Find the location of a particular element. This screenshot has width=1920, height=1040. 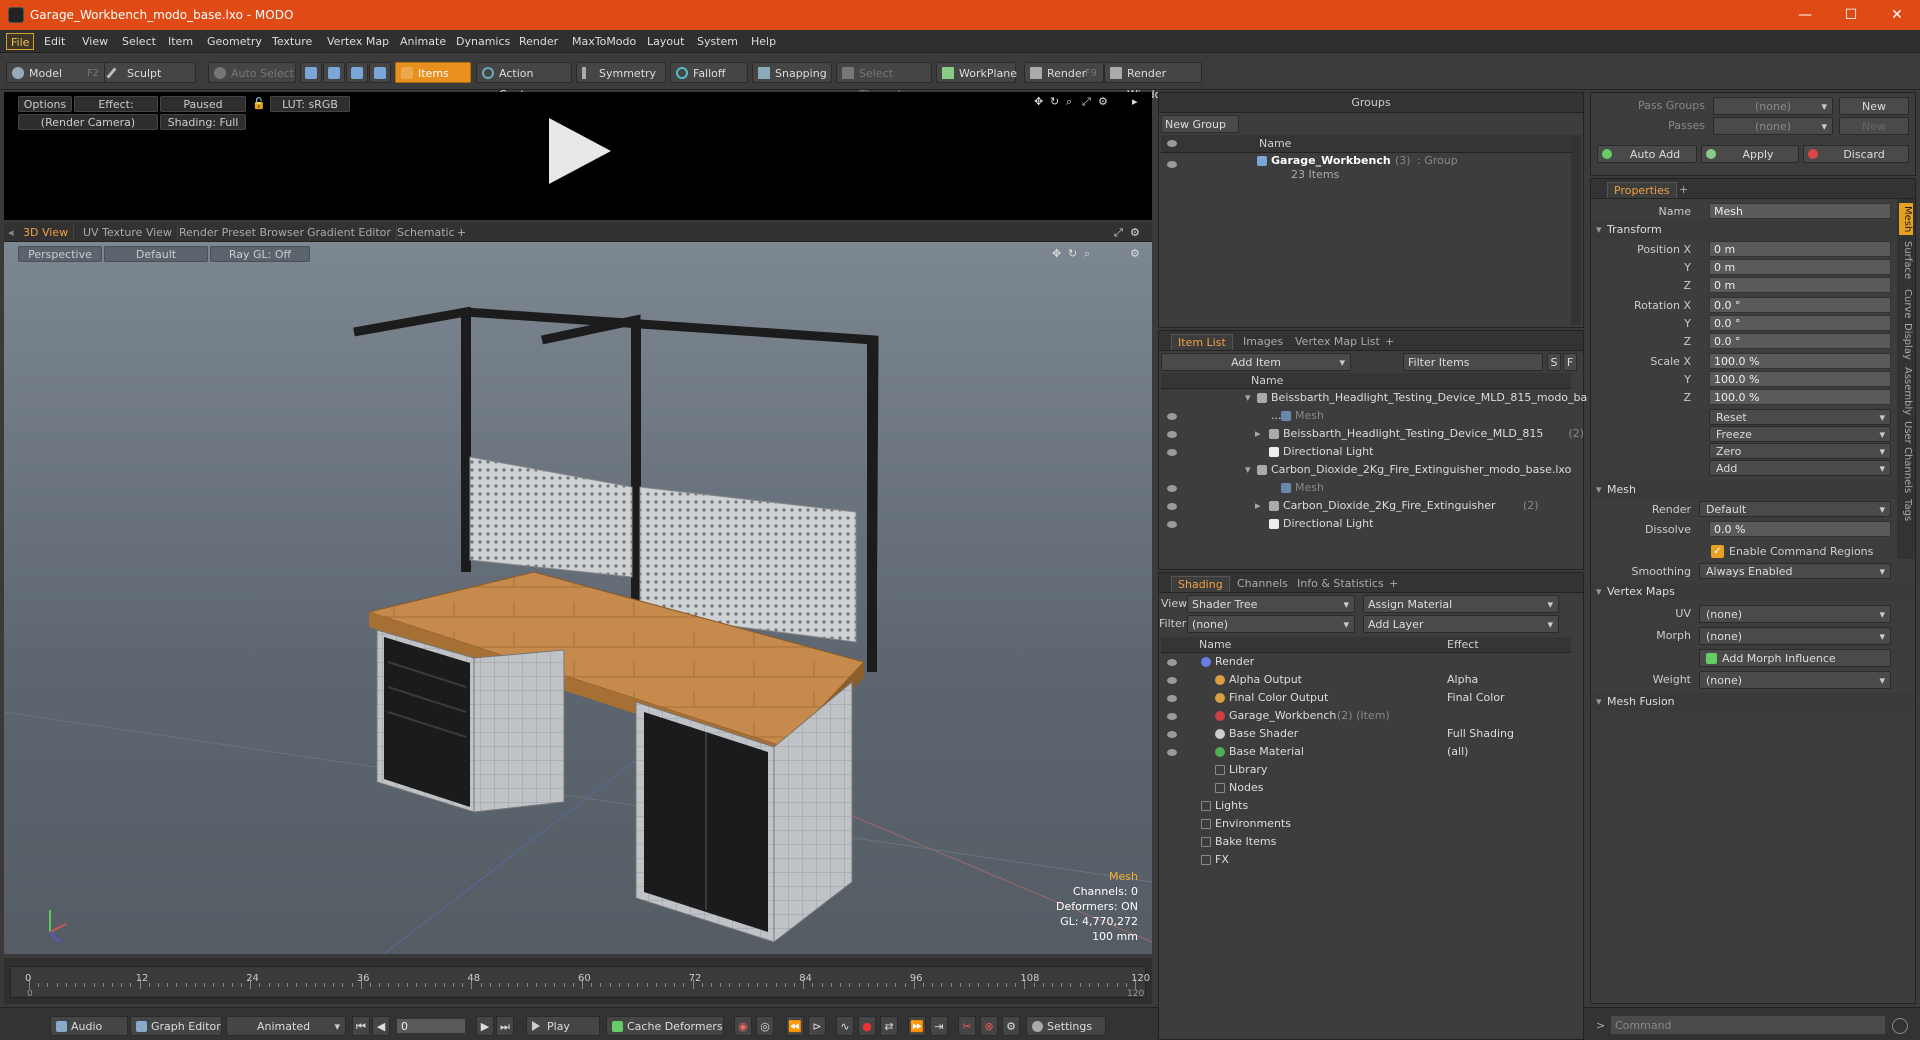

motion-icon: ⇄ is located at coordinates (889, 1026).